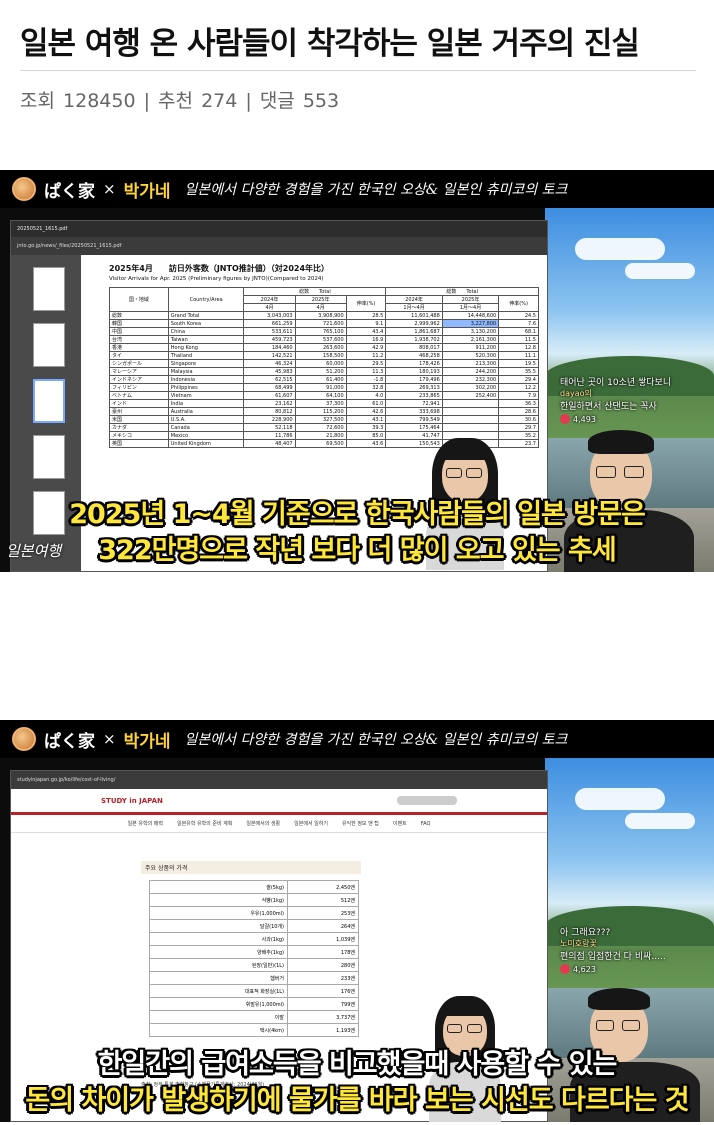 Image resolution: width=714 pixels, height=1125 pixels. What do you see at coordinates (206, 387) in the screenshot?
I see `table-cell: Philippines` at bounding box center [206, 387].